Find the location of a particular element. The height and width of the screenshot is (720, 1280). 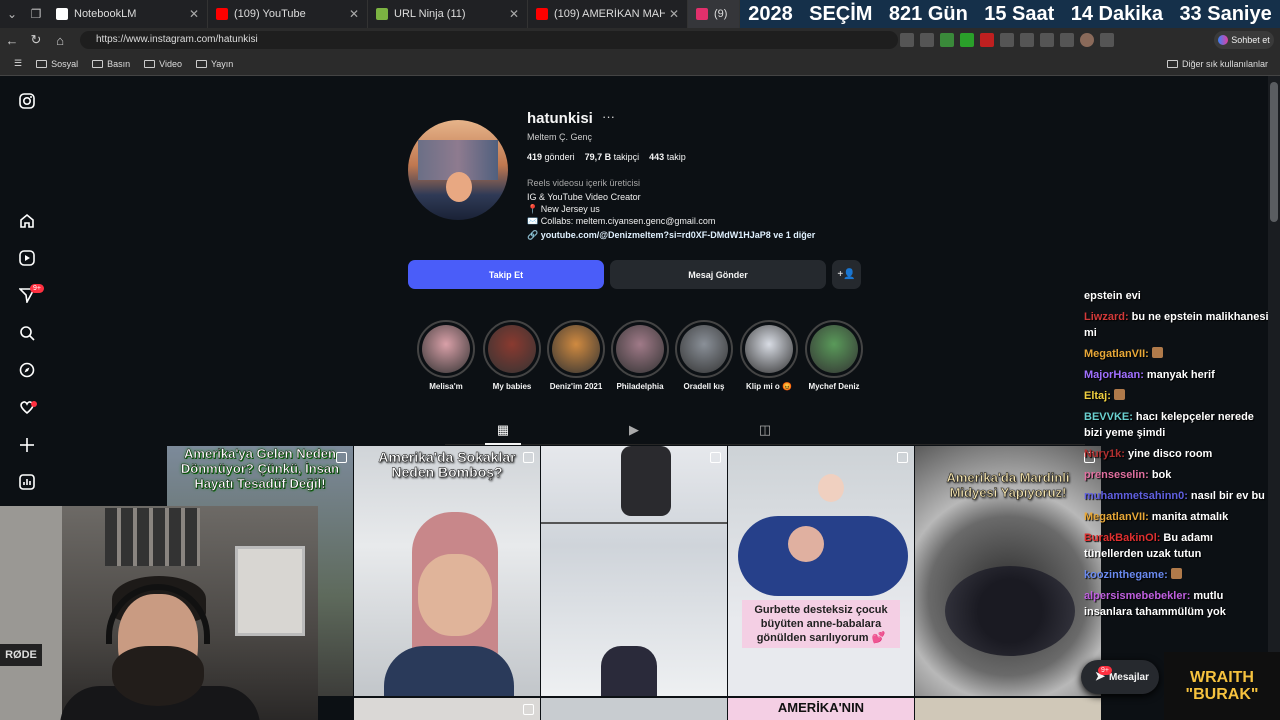

profile-options-icon: ··· is located at coordinates (608, 116).